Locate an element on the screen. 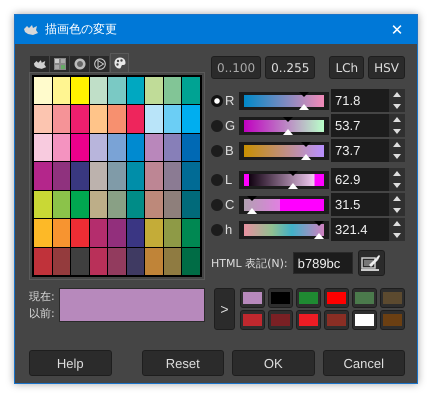 The width and height of the screenshot is (432, 400). color-model-button: LCh is located at coordinates (346, 67).